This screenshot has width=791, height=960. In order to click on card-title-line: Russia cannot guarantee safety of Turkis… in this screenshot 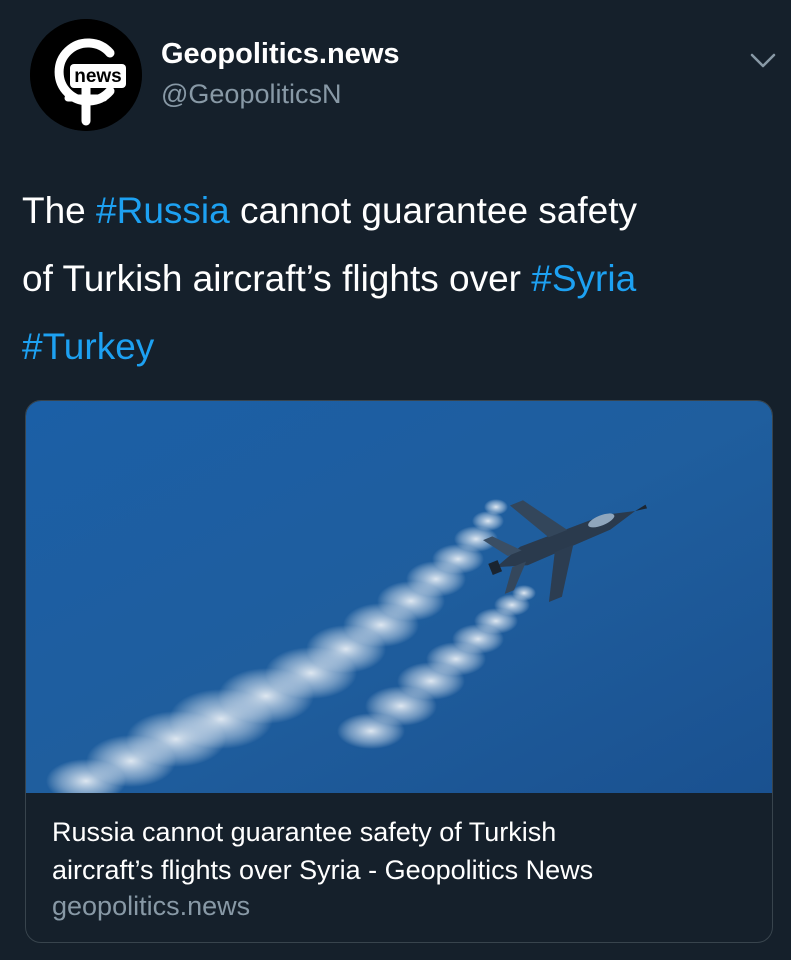, I will do `click(304, 832)`.